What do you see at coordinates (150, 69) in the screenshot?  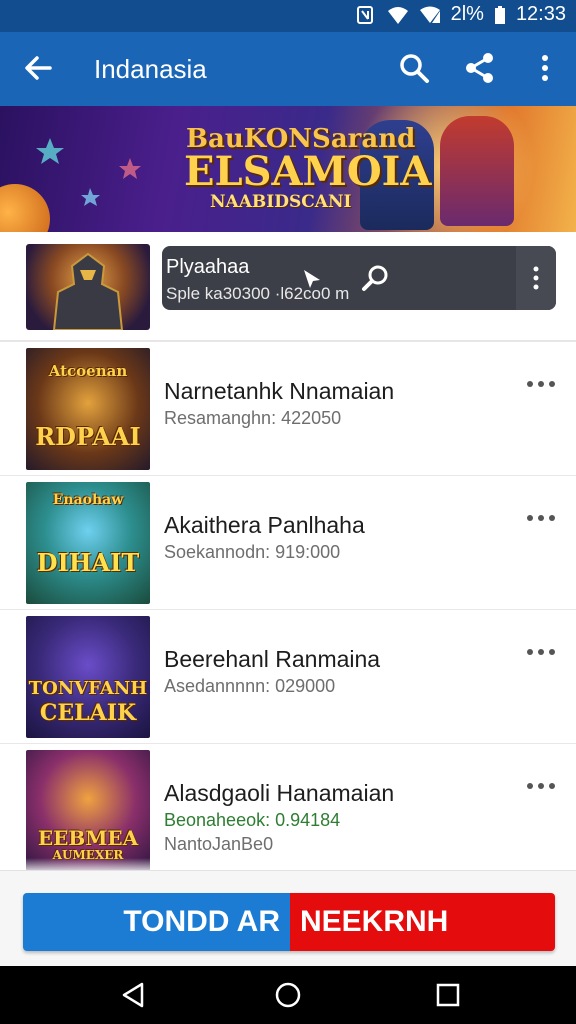 I see `page-title: Indanasia` at bounding box center [150, 69].